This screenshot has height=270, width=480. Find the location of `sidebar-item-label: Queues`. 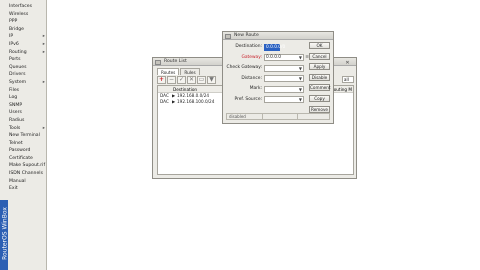

sidebar-item-label: Queues is located at coordinates (18, 67).